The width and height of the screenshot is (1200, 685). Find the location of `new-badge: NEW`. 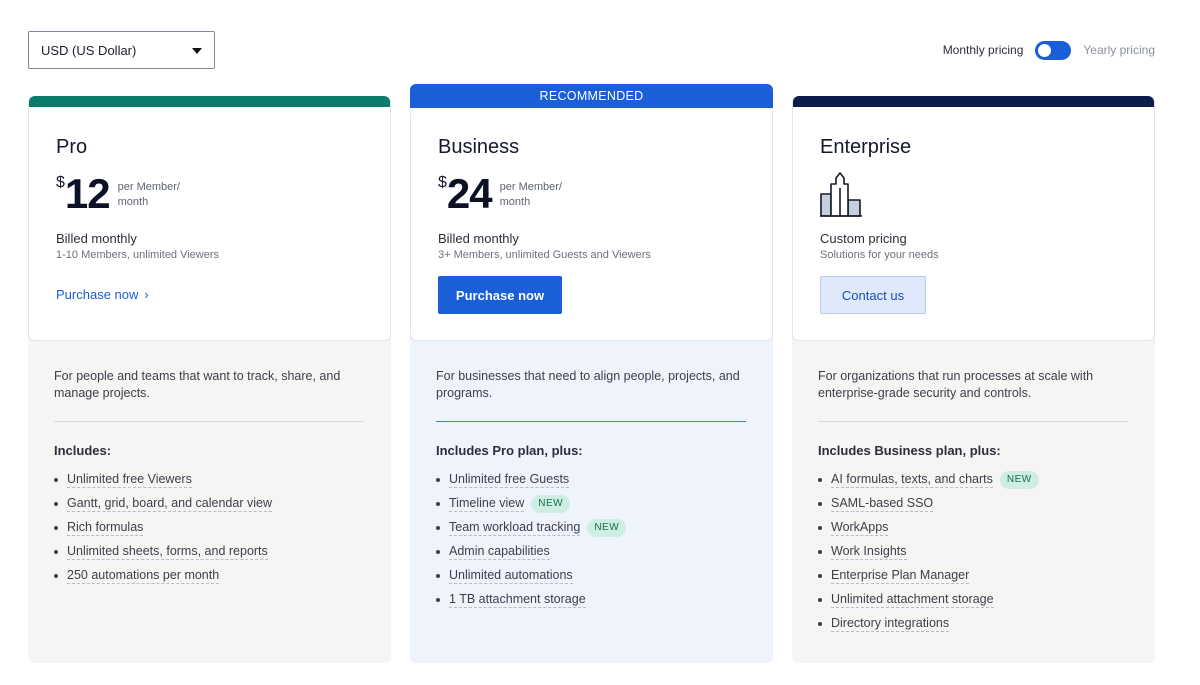

new-badge: NEW is located at coordinates (551, 504).